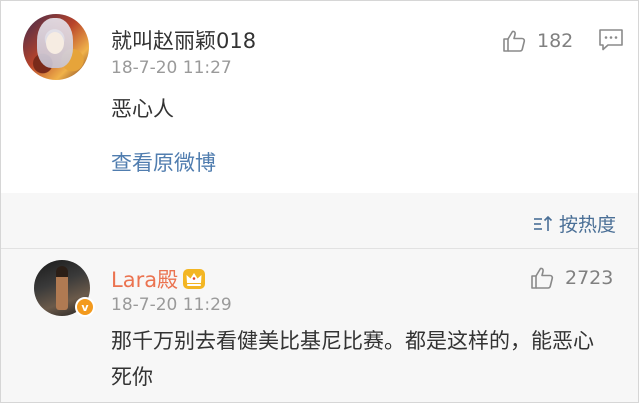 The image size is (639, 403). I want to click on comment-text: 恶心人, so click(142, 109).